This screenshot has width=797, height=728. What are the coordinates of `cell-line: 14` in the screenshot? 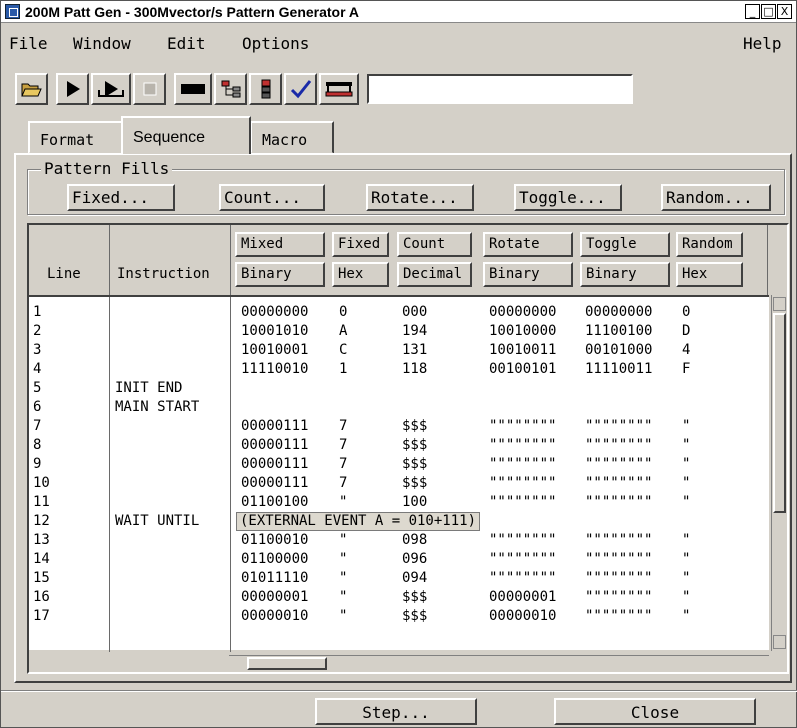 It's located at (41, 559).